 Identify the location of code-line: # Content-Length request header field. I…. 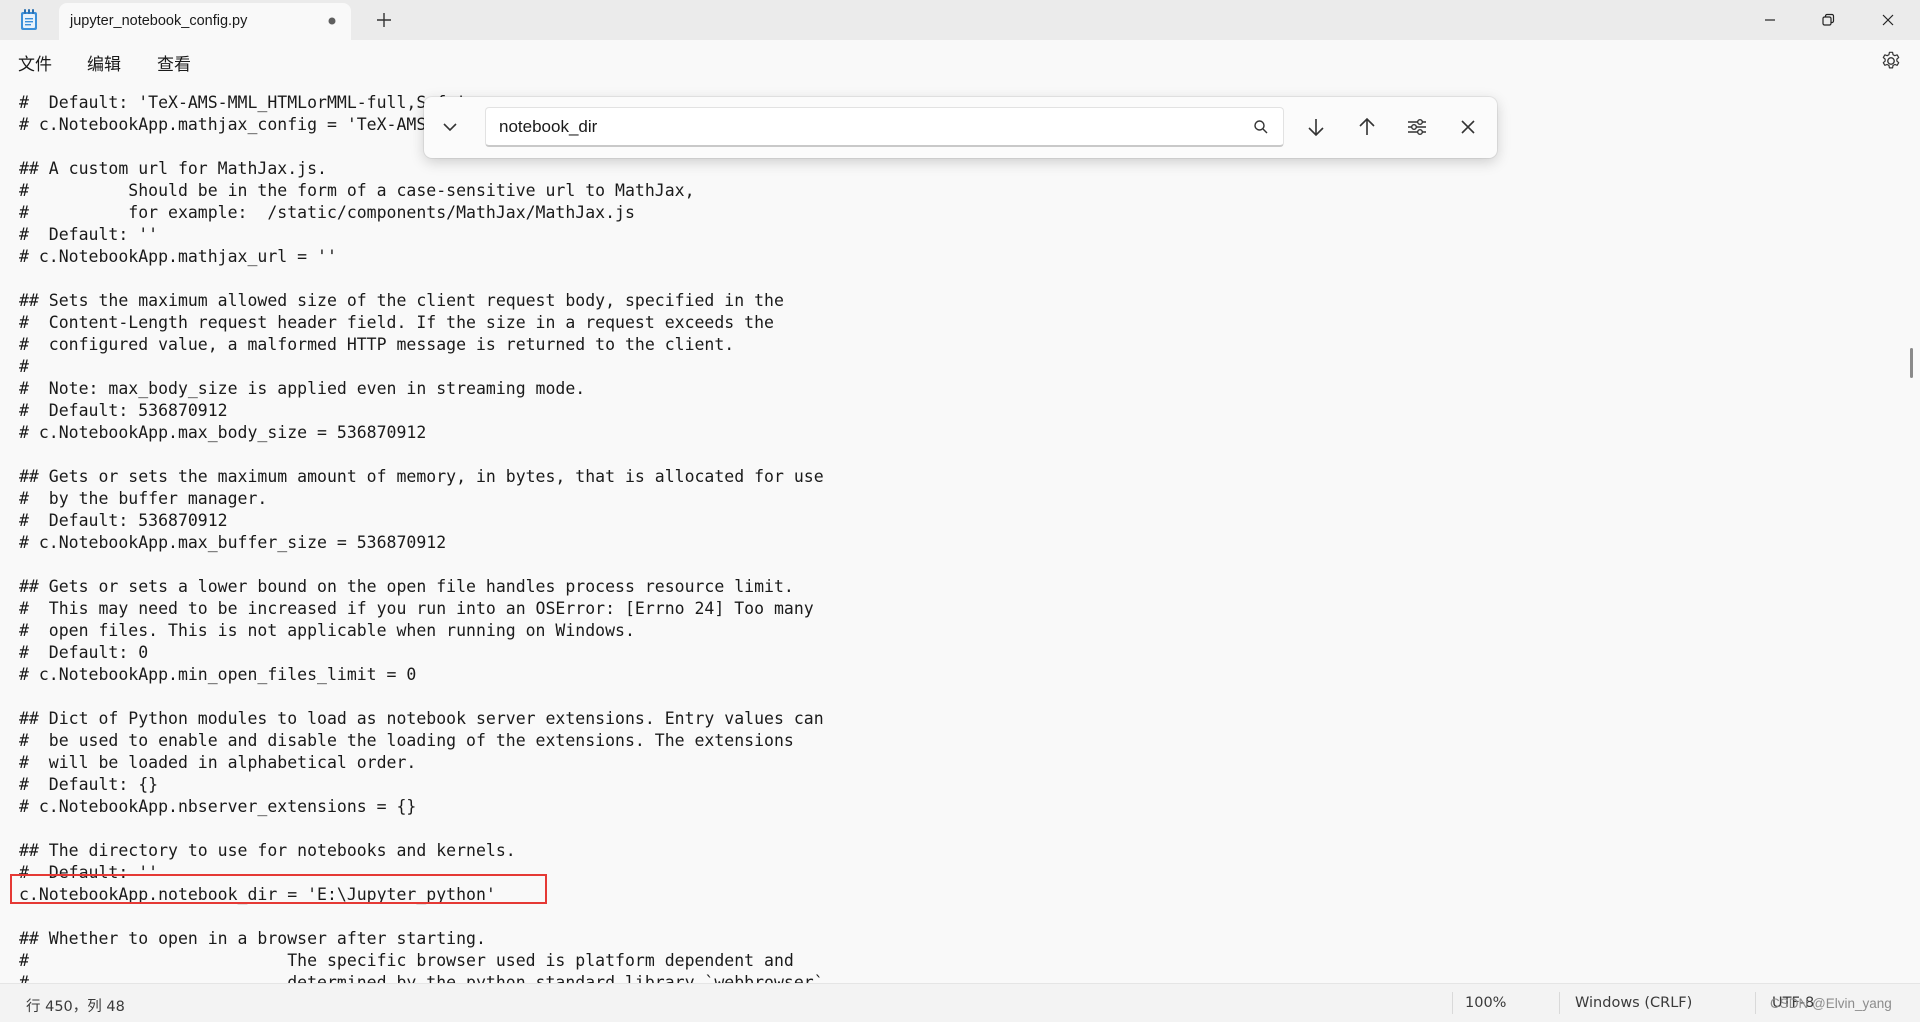
(396, 322).